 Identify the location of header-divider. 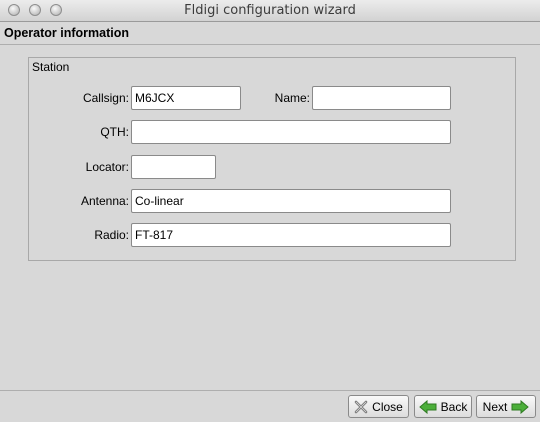
(270, 44).